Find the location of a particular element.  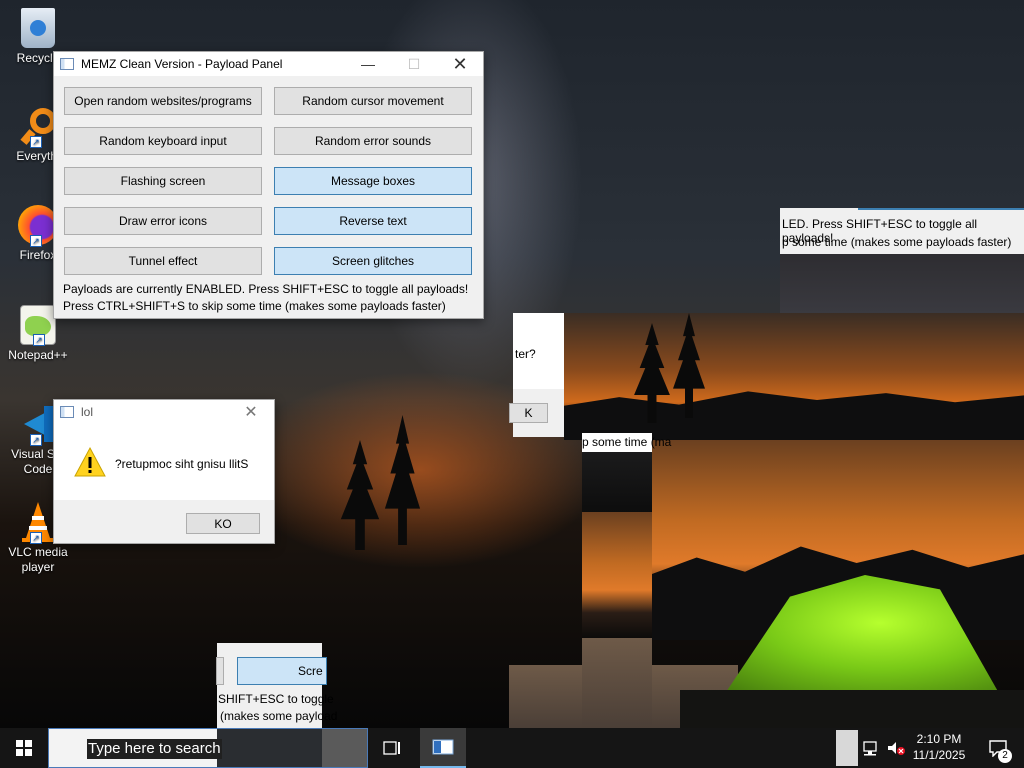

reverse-text-button: Reverse text is located at coordinates (373, 221).